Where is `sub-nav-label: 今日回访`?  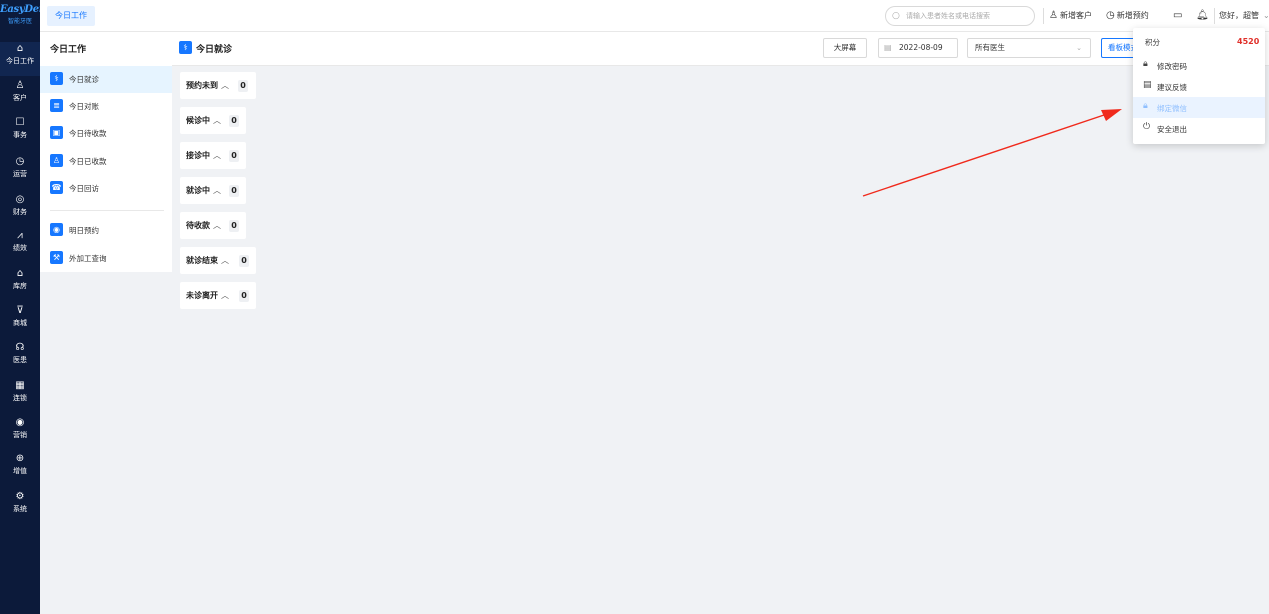 sub-nav-label: 今日回访 is located at coordinates (84, 188).